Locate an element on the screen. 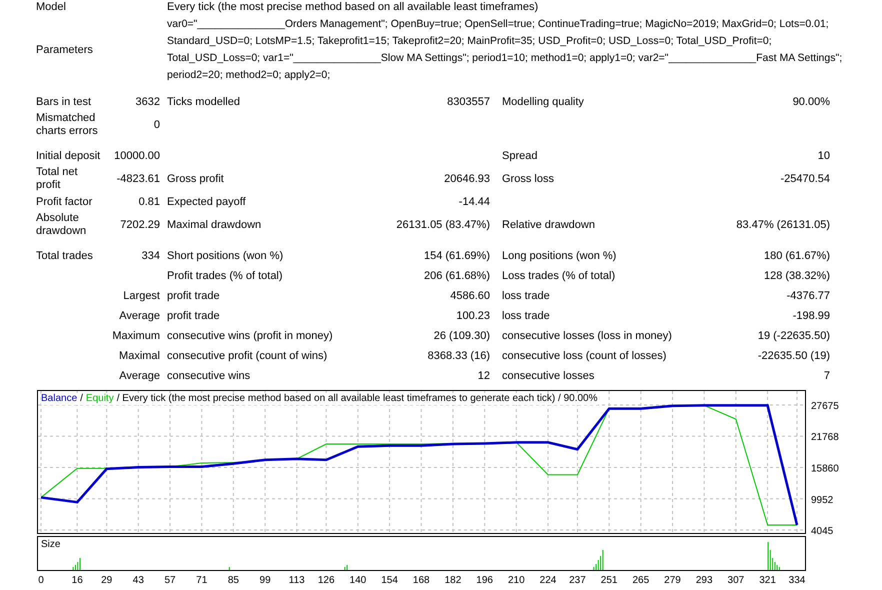  row-value: 7202.29 is located at coordinates (140, 224).